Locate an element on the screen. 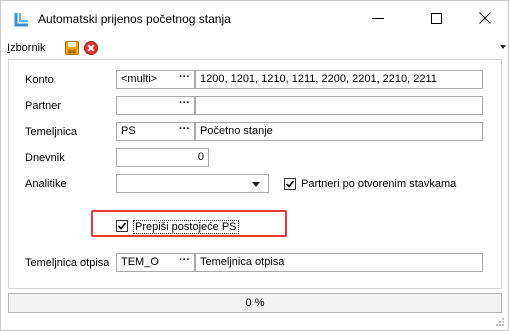 This screenshot has height=331, width=509. dnevnik-input: 0 is located at coordinates (162, 157).